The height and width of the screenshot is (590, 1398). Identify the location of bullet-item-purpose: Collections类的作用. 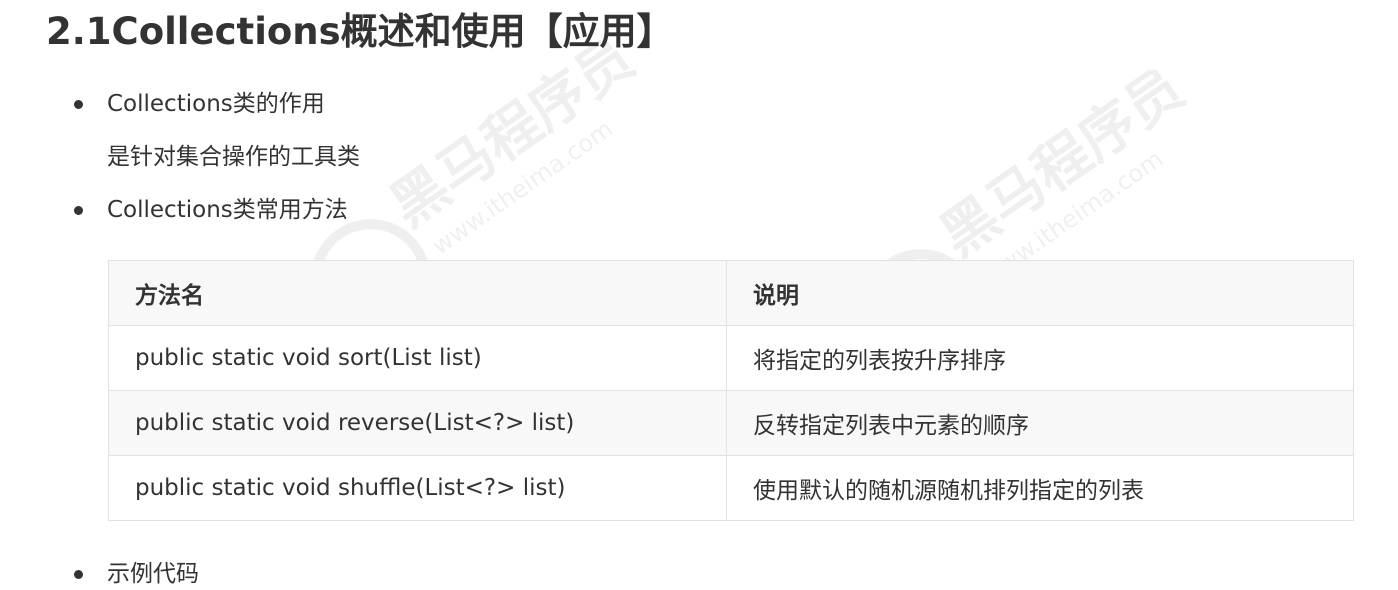
(699, 104).